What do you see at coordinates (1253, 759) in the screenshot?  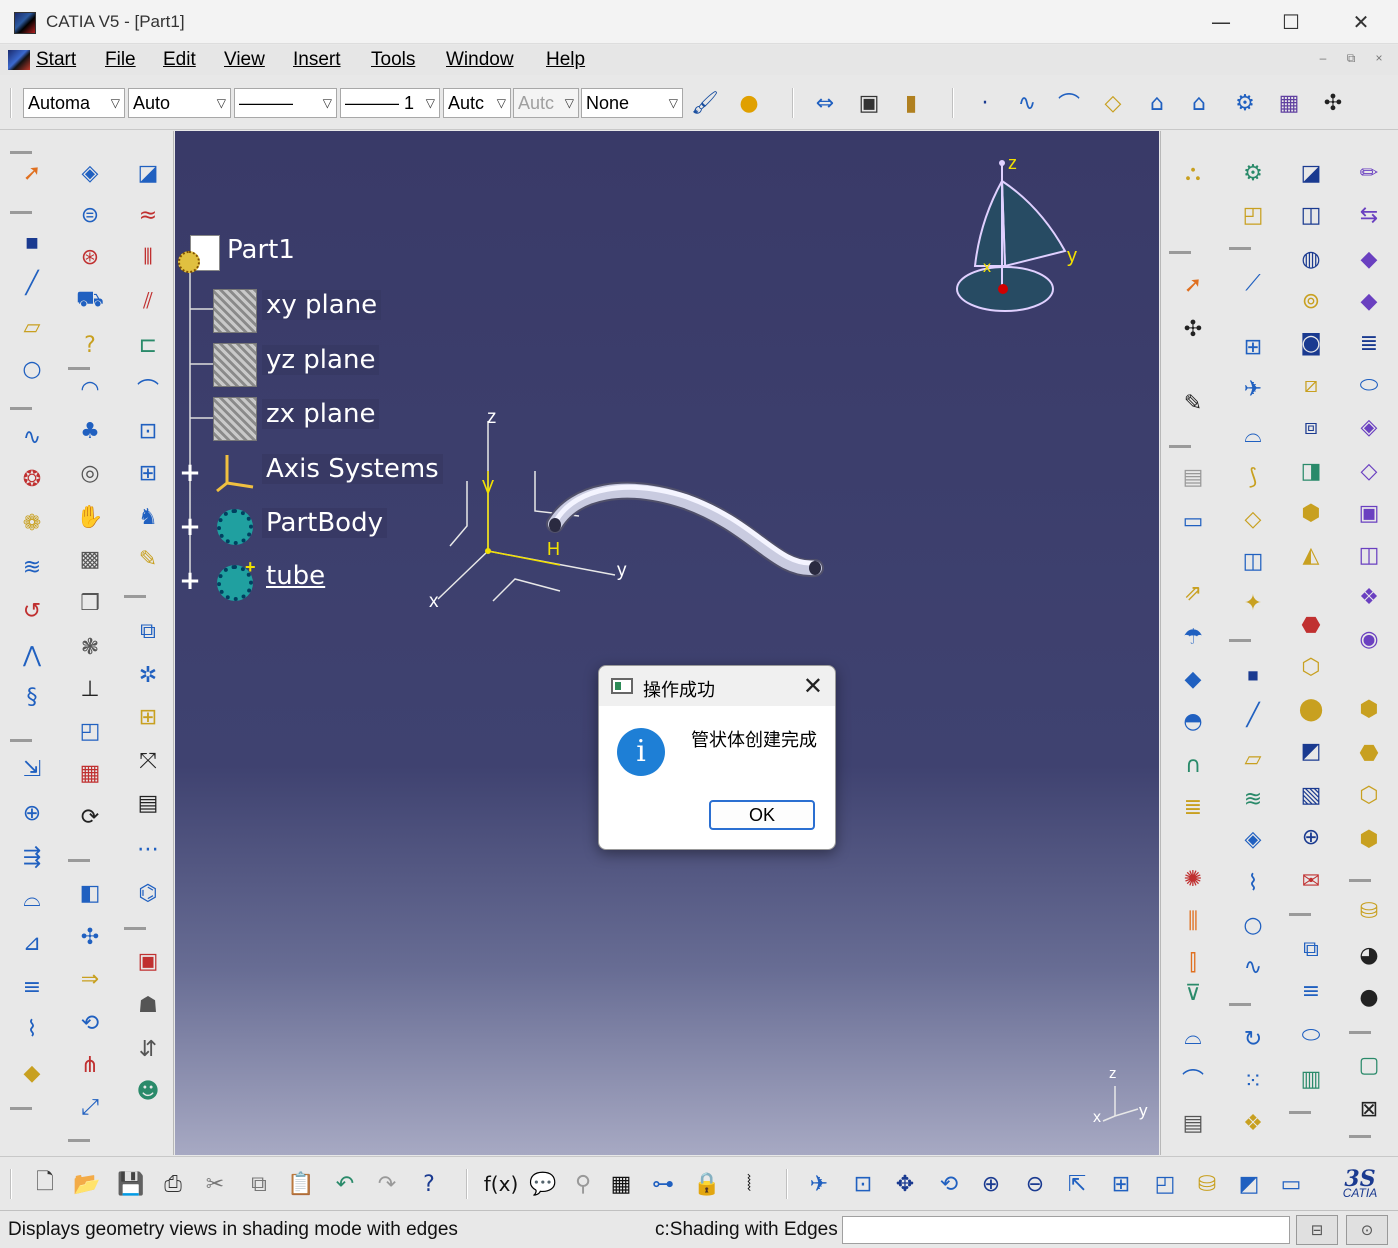 I see `plane-right-icon: ▱` at bounding box center [1253, 759].